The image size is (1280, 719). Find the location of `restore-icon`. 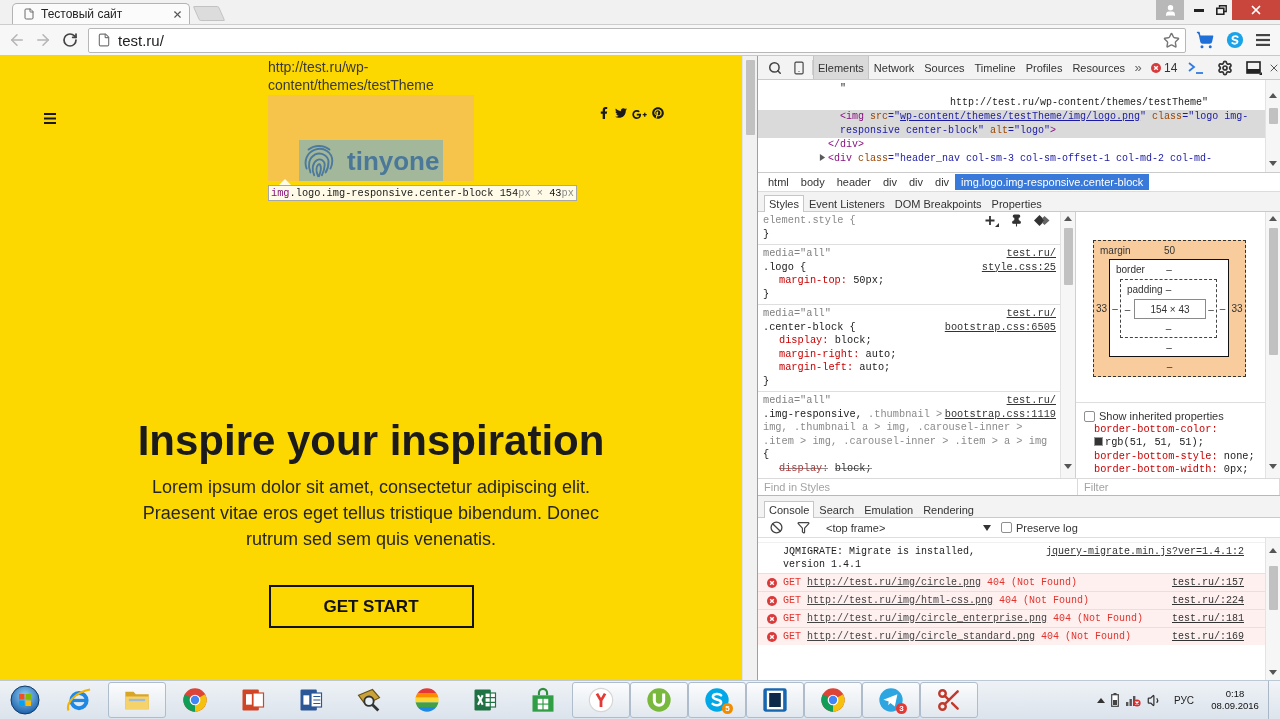

restore-icon is located at coordinates (1221, 10).